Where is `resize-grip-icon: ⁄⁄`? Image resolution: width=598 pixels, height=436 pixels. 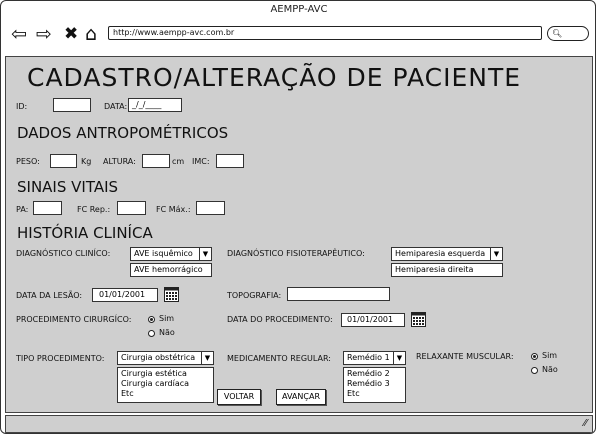
resize-grip-icon: ⁄⁄ is located at coordinates (585, 424).